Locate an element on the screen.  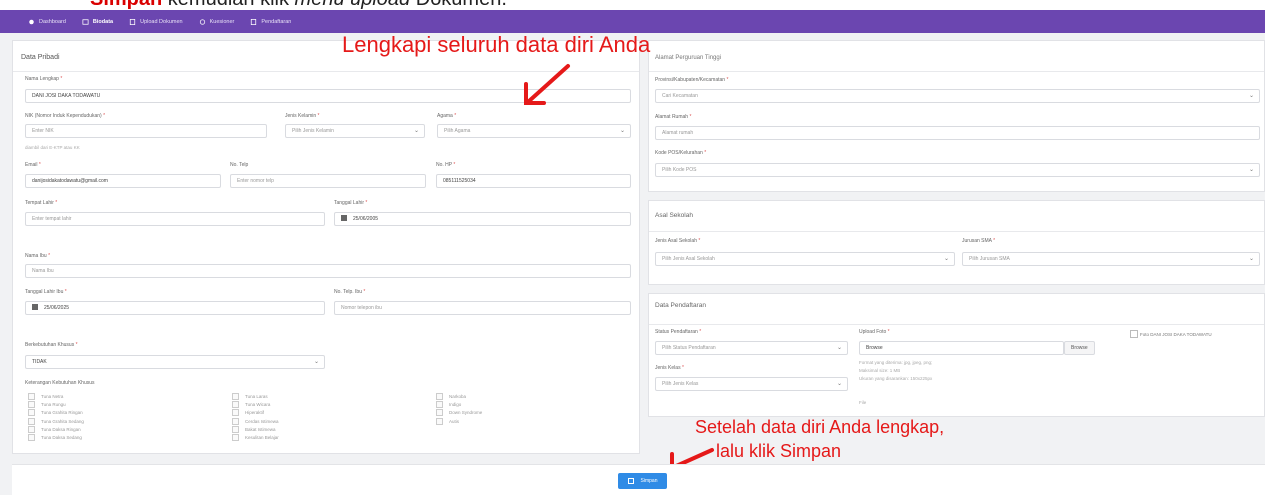
alamat-title: Alamat Perguruan Tinggi is located at coordinates (688, 58).